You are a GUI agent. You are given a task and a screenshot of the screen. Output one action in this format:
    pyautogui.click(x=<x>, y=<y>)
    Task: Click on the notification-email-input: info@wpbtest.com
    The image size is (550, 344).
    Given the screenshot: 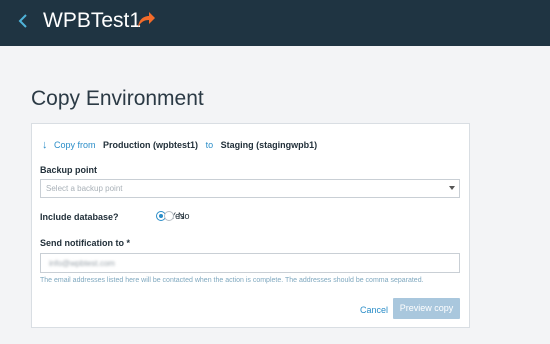 What is the action you would take?
    pyautogui.click(x=250, y=263)
    